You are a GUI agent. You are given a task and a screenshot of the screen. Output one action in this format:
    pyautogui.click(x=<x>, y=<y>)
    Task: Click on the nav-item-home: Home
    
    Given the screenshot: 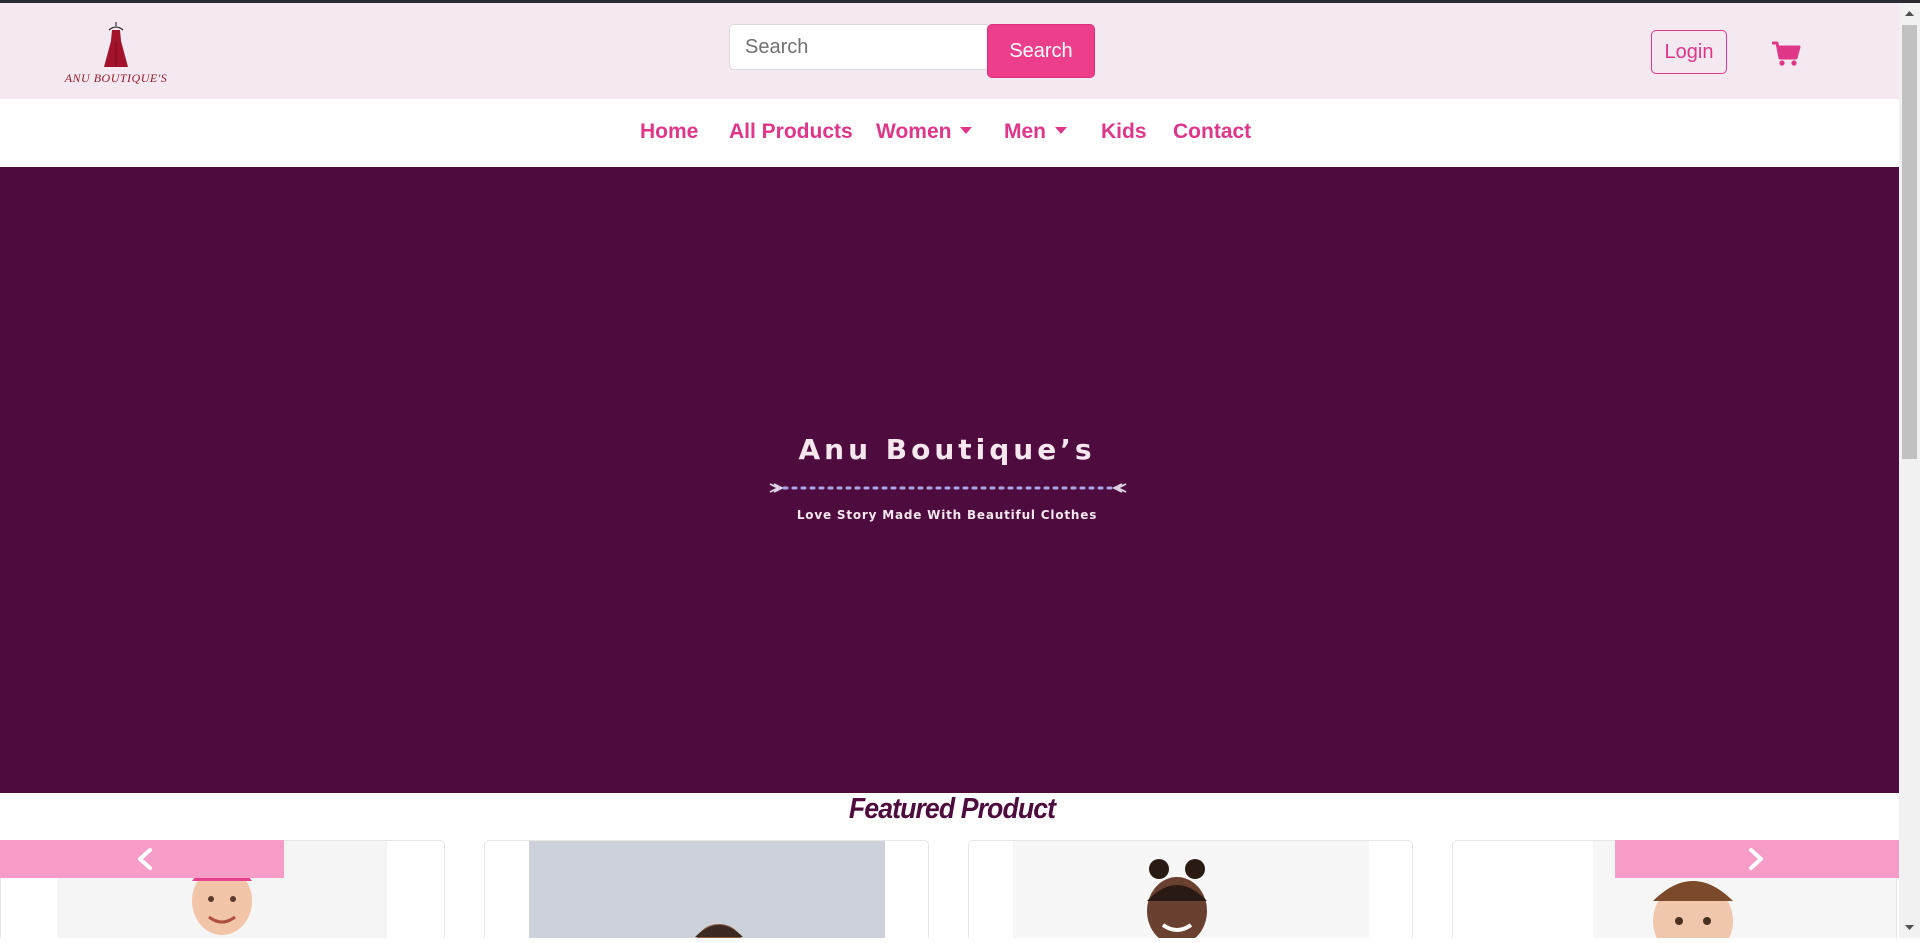 What is the action you would take?
    pyautogui.click(x=669, y=132)
    